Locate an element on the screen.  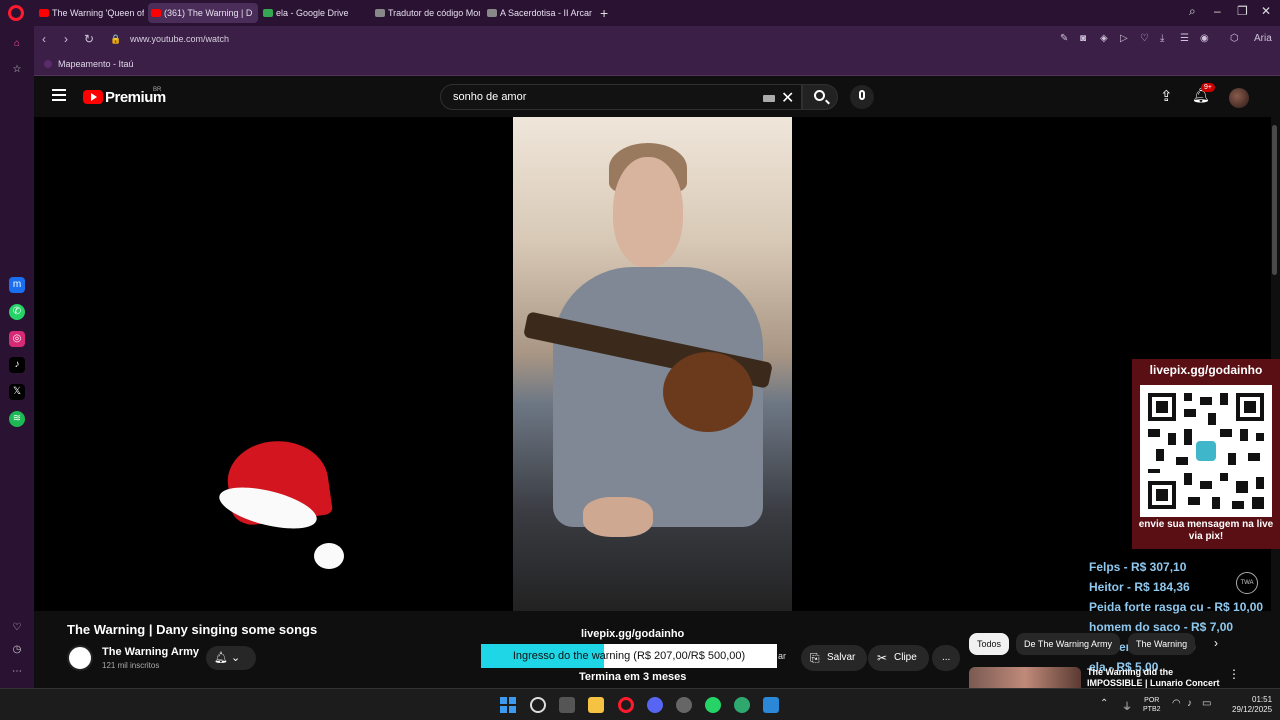
messenger-icon: m is located at coordinates (17, 285).